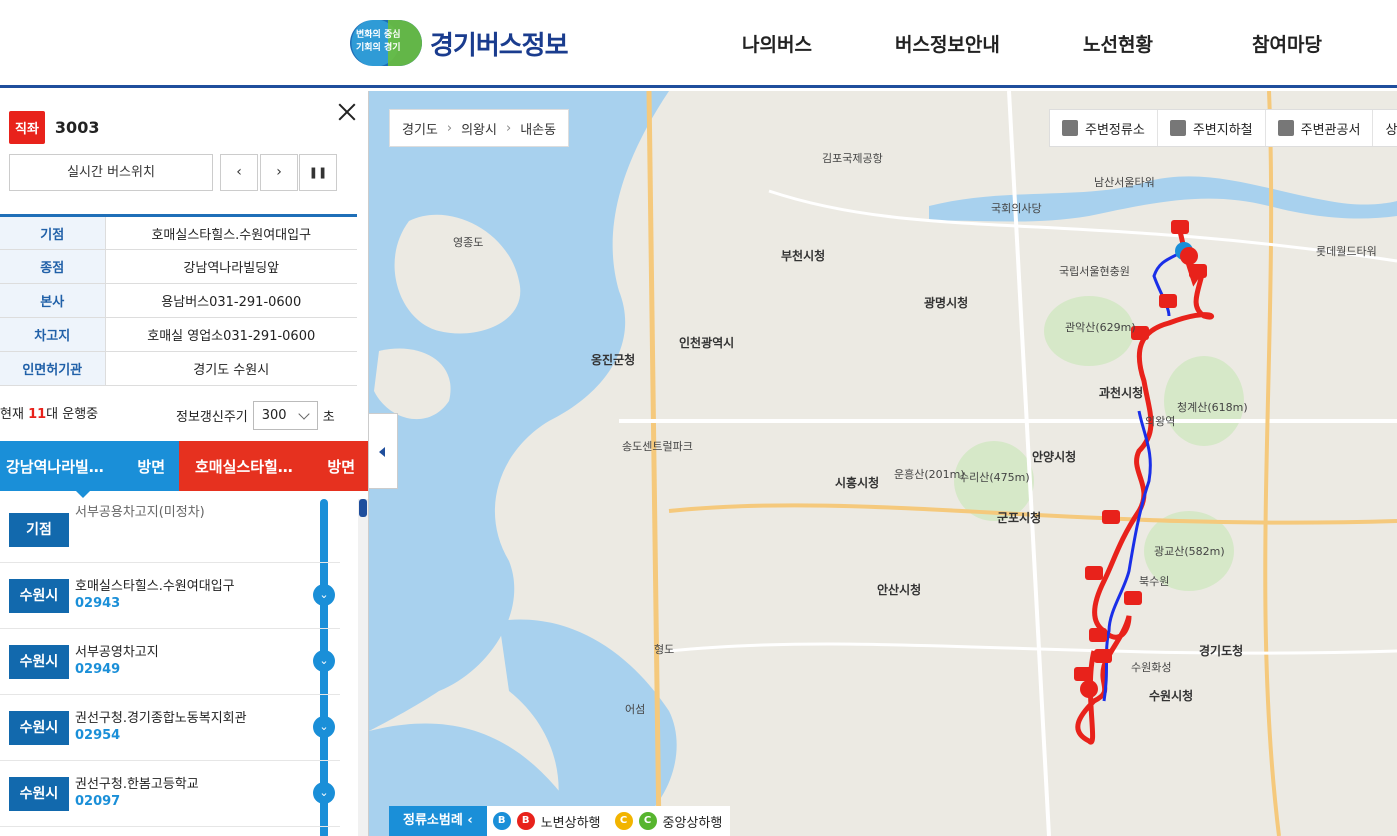 This screenshot has height=836, width=1397. I want to click on map-label: 관악산(629m), so click(1100, 327).